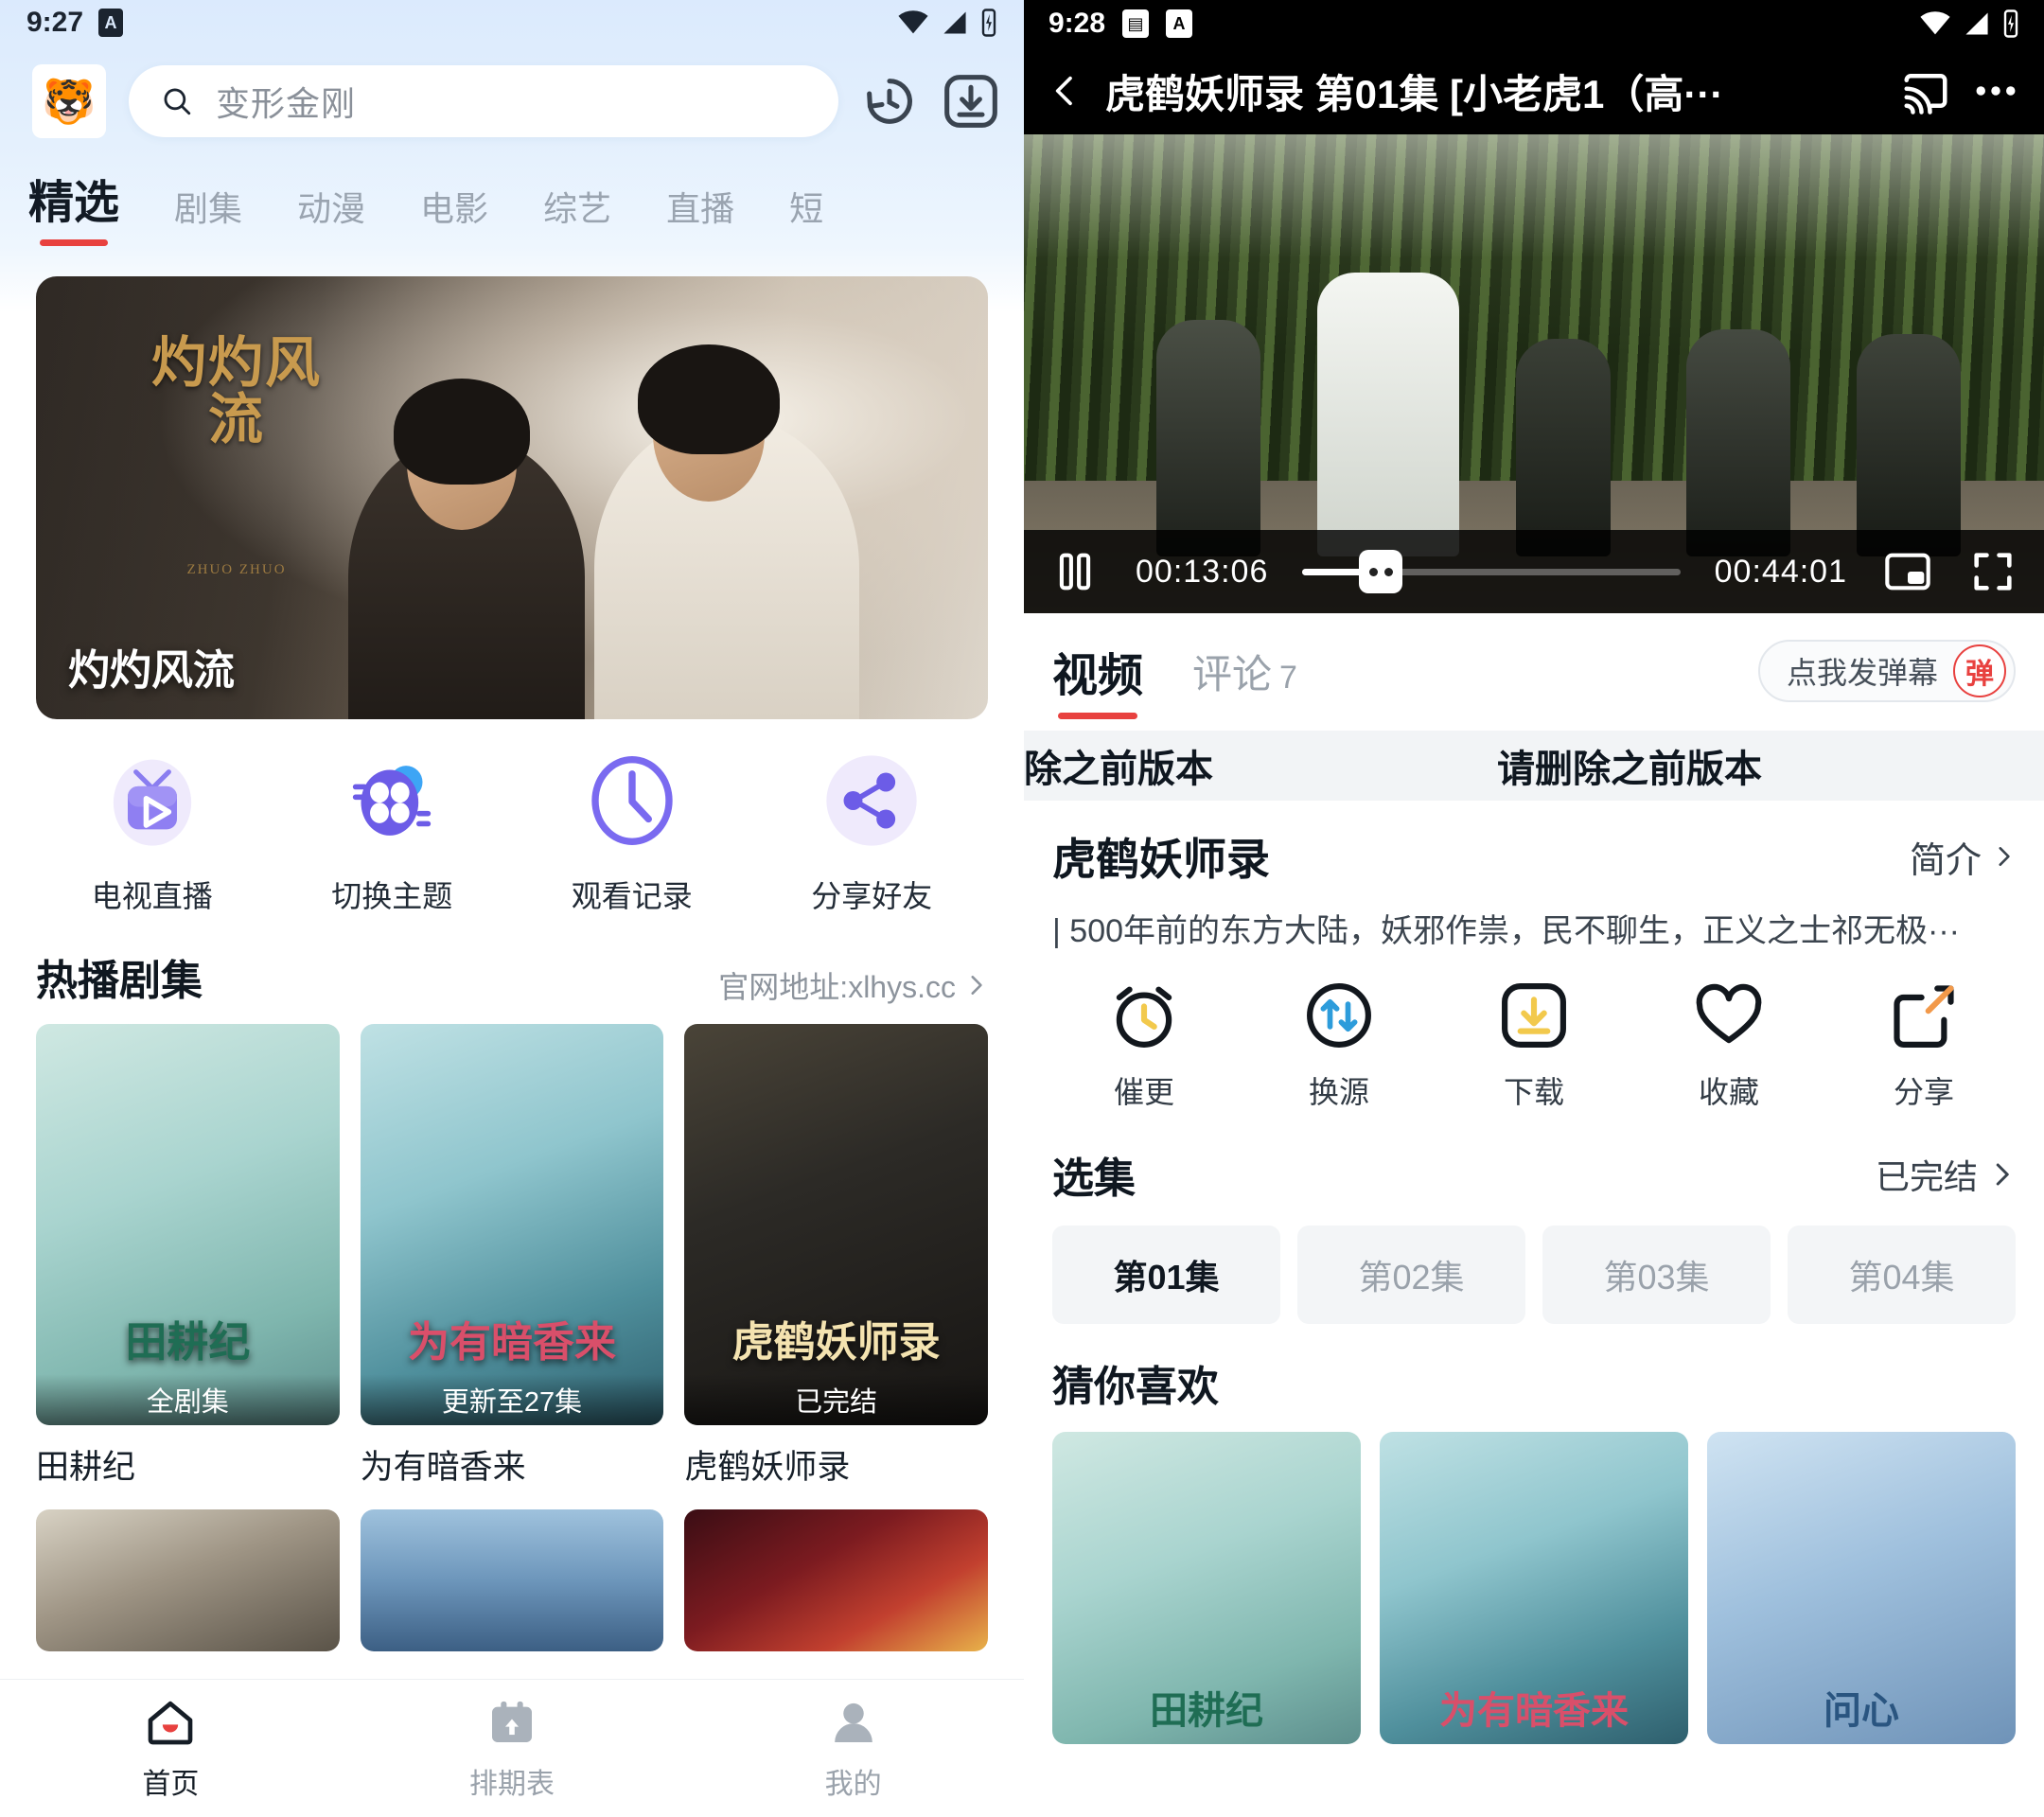 The image size is (2044, 1817). I want to click on more-dots-icon, so click(1995, 90).